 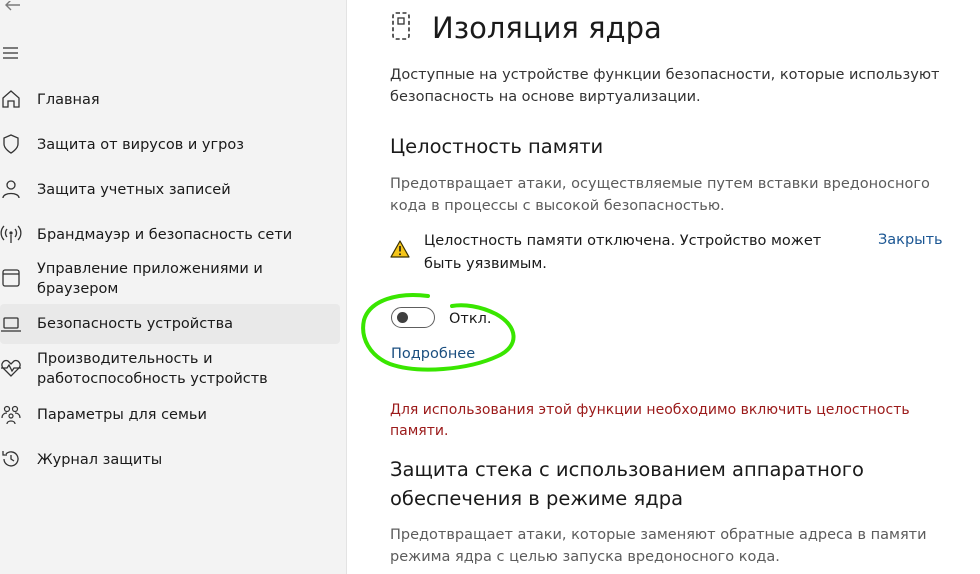 I want to click on warning-icon, so click(x=400, y=249).